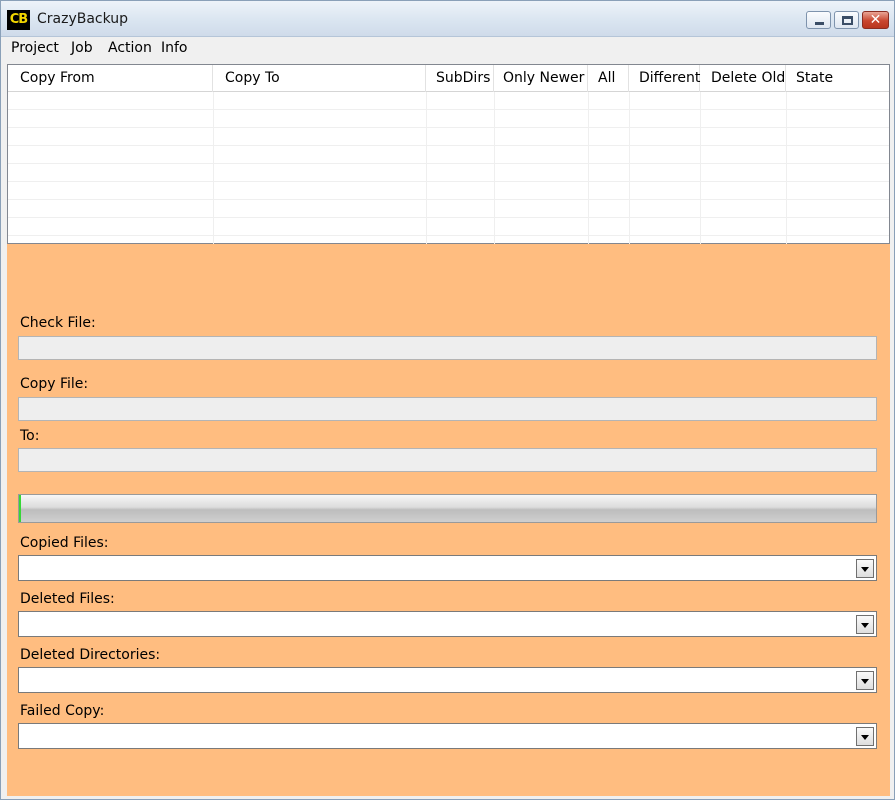 The image size is (895, 800). Describe the element at coordinates (819, 23) in the screenshot. I see `minimize-icon` at that location.